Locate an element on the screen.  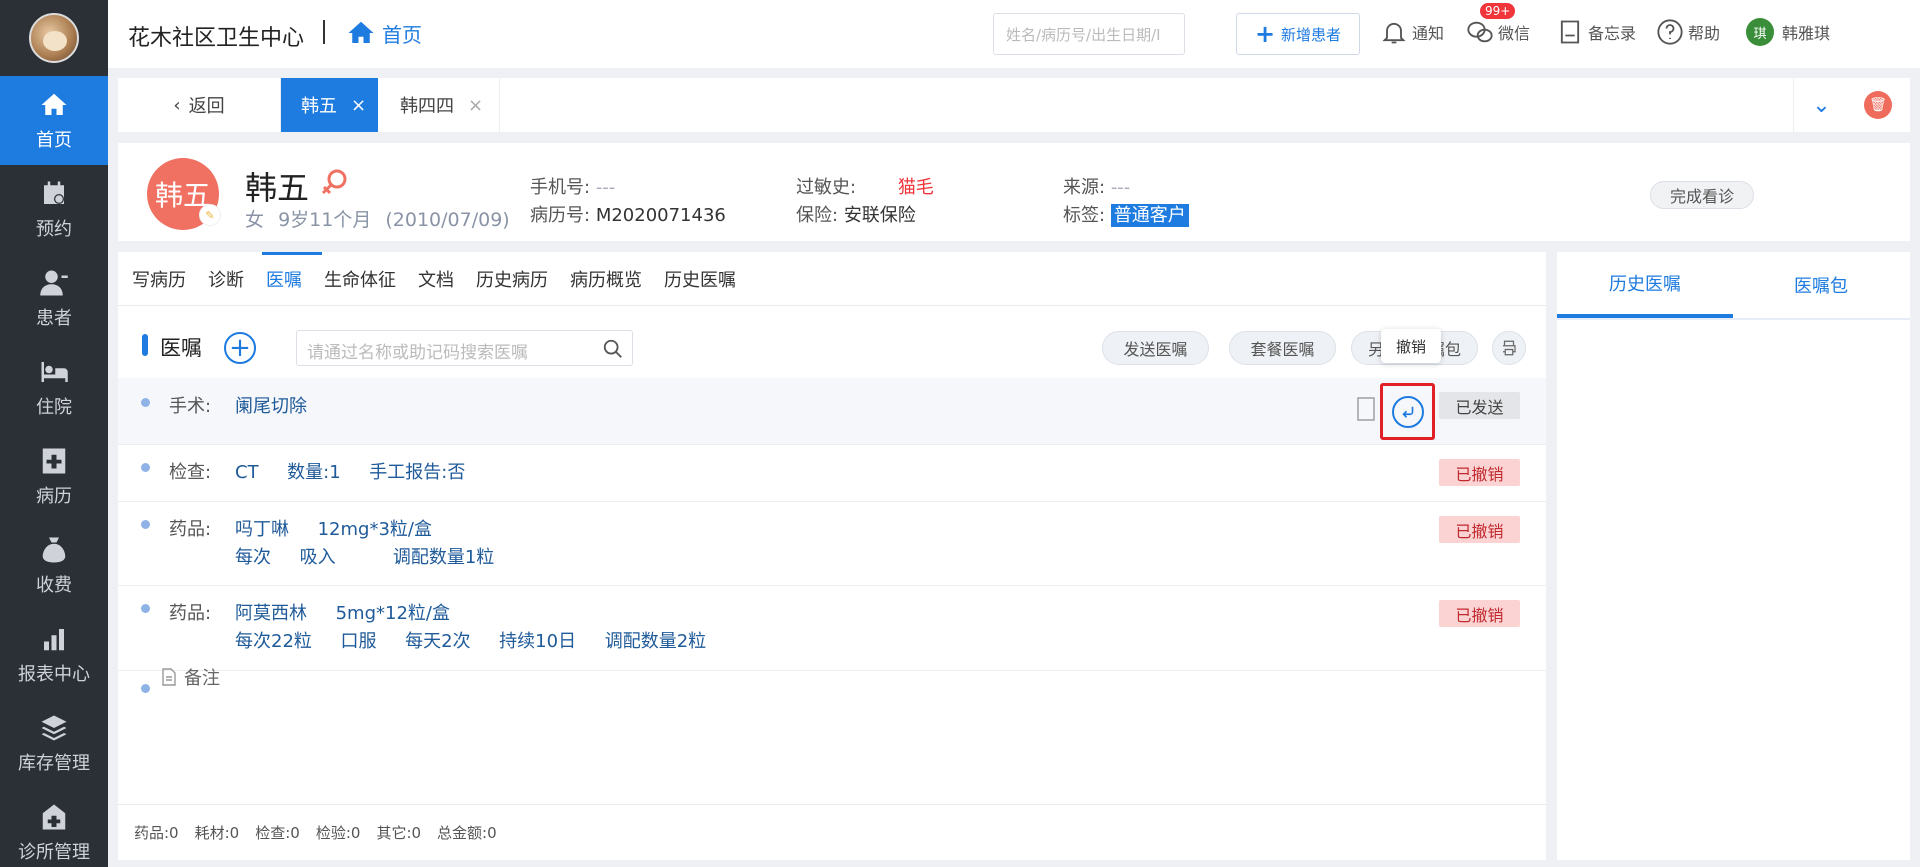
tab-record-overview: 病历概览 is located at coordinates (606, 279).